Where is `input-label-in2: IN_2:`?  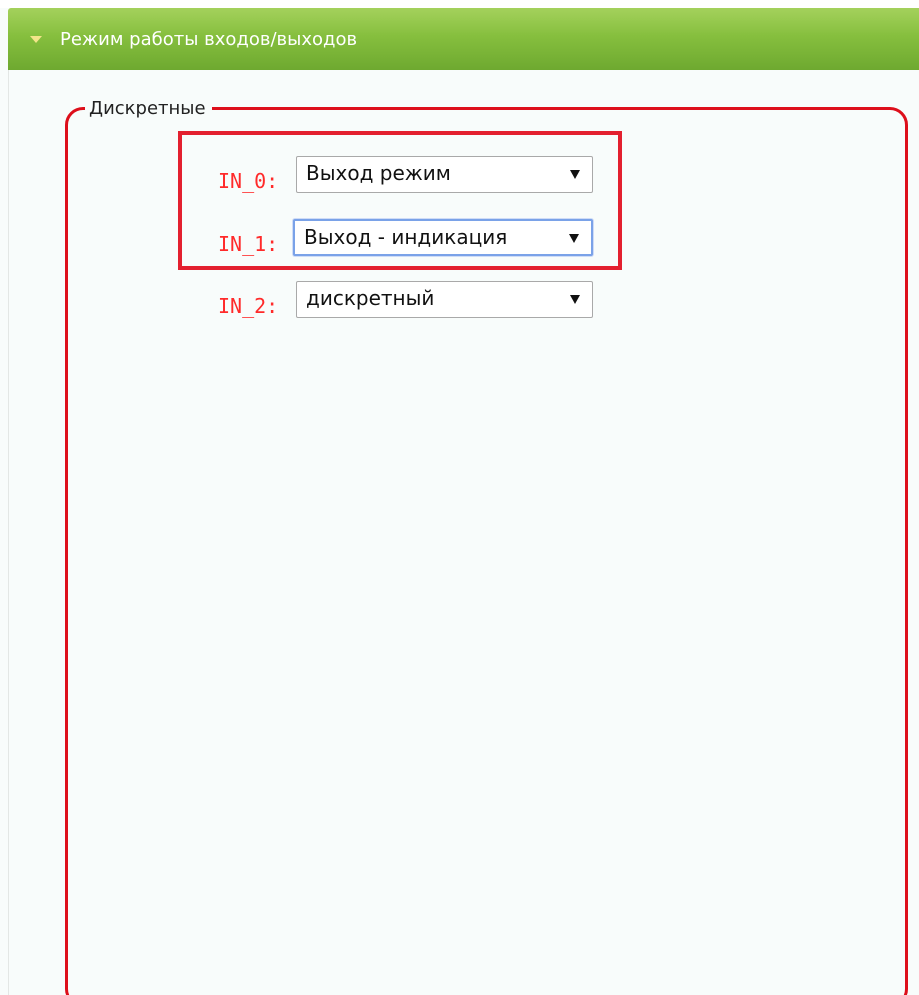
input-label-in2: IN_2: is located at coordinates (248, 306).